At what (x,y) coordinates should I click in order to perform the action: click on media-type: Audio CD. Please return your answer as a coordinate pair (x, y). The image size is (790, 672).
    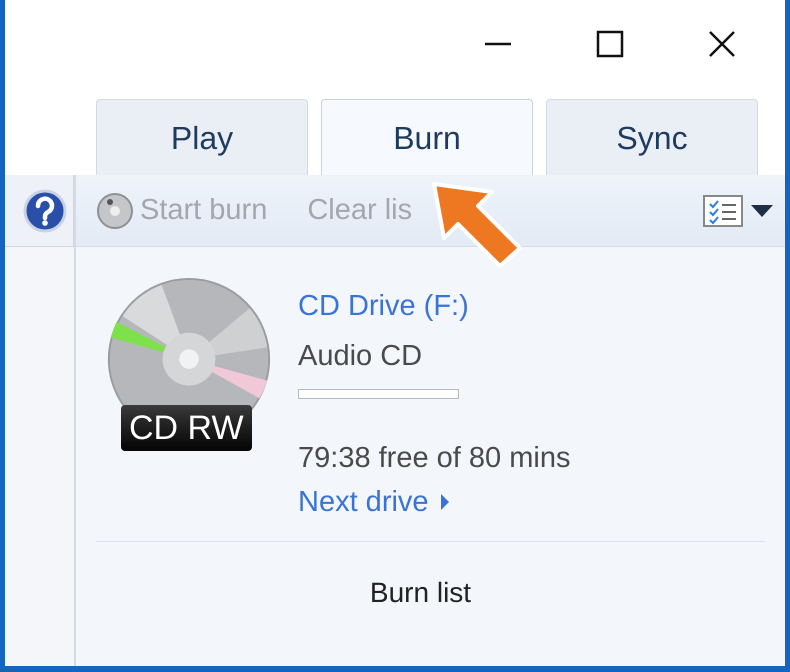
    Looking at the image, I should click on (361, 356).